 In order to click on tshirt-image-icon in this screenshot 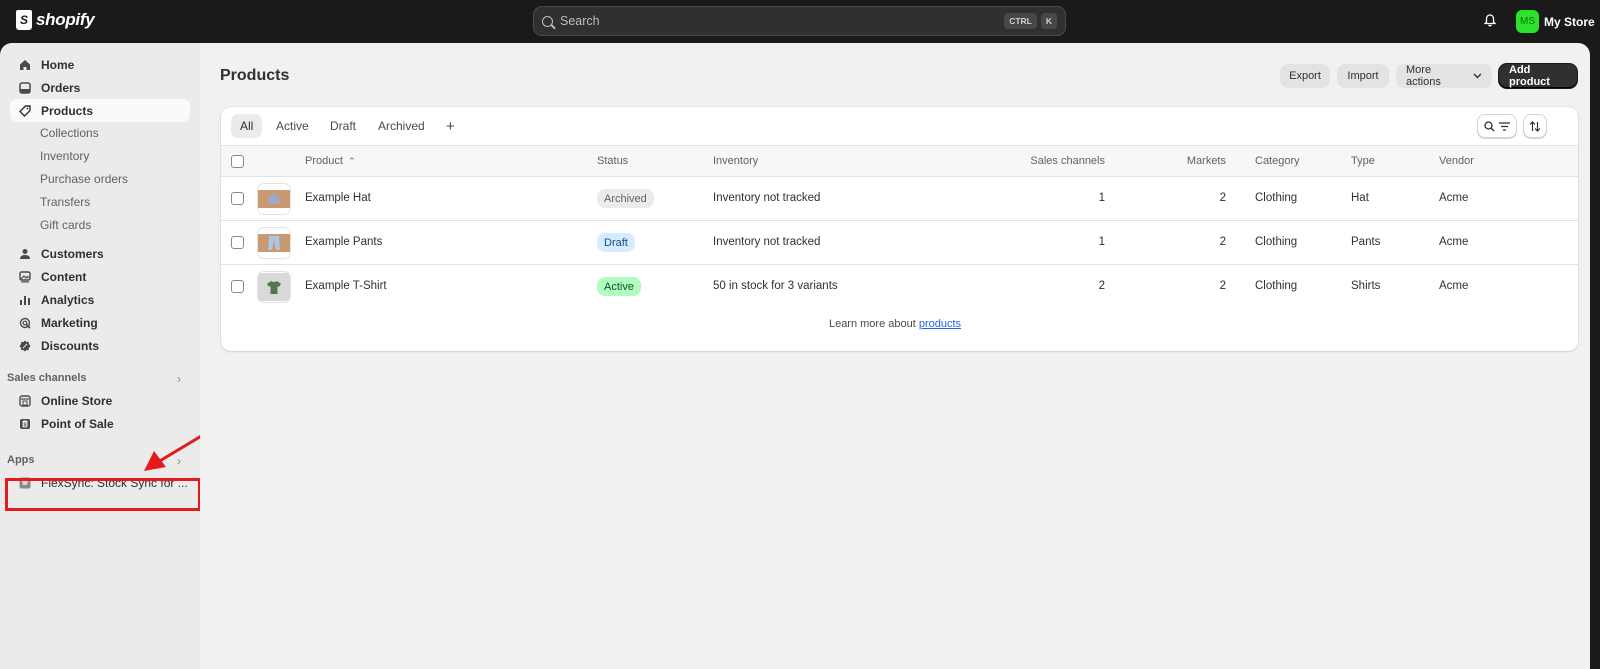, I will do `click(274, 287)`.